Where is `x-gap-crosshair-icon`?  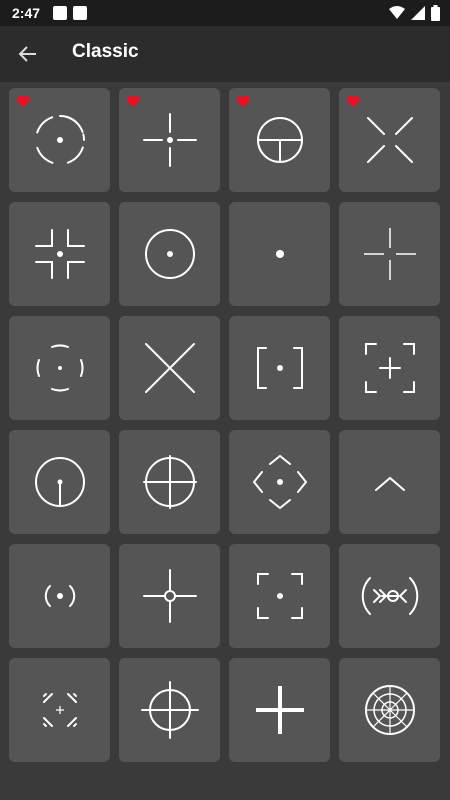
x-gap-crosshair-icon is located at coordinates (389, 140).